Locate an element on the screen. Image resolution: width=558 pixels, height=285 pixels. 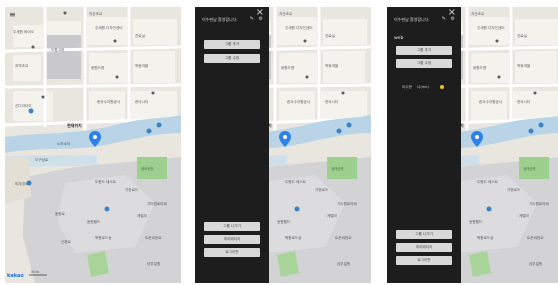
svg-text: 신디라더이 is located at coordinates (23, 105).